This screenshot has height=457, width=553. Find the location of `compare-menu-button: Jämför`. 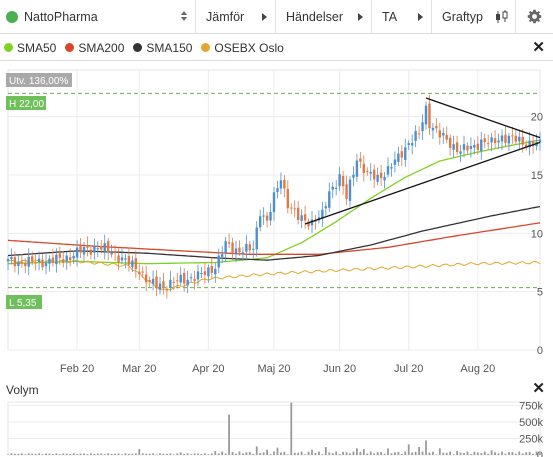

compare-menu-button: Jämför is located at coordinates (236, 16).